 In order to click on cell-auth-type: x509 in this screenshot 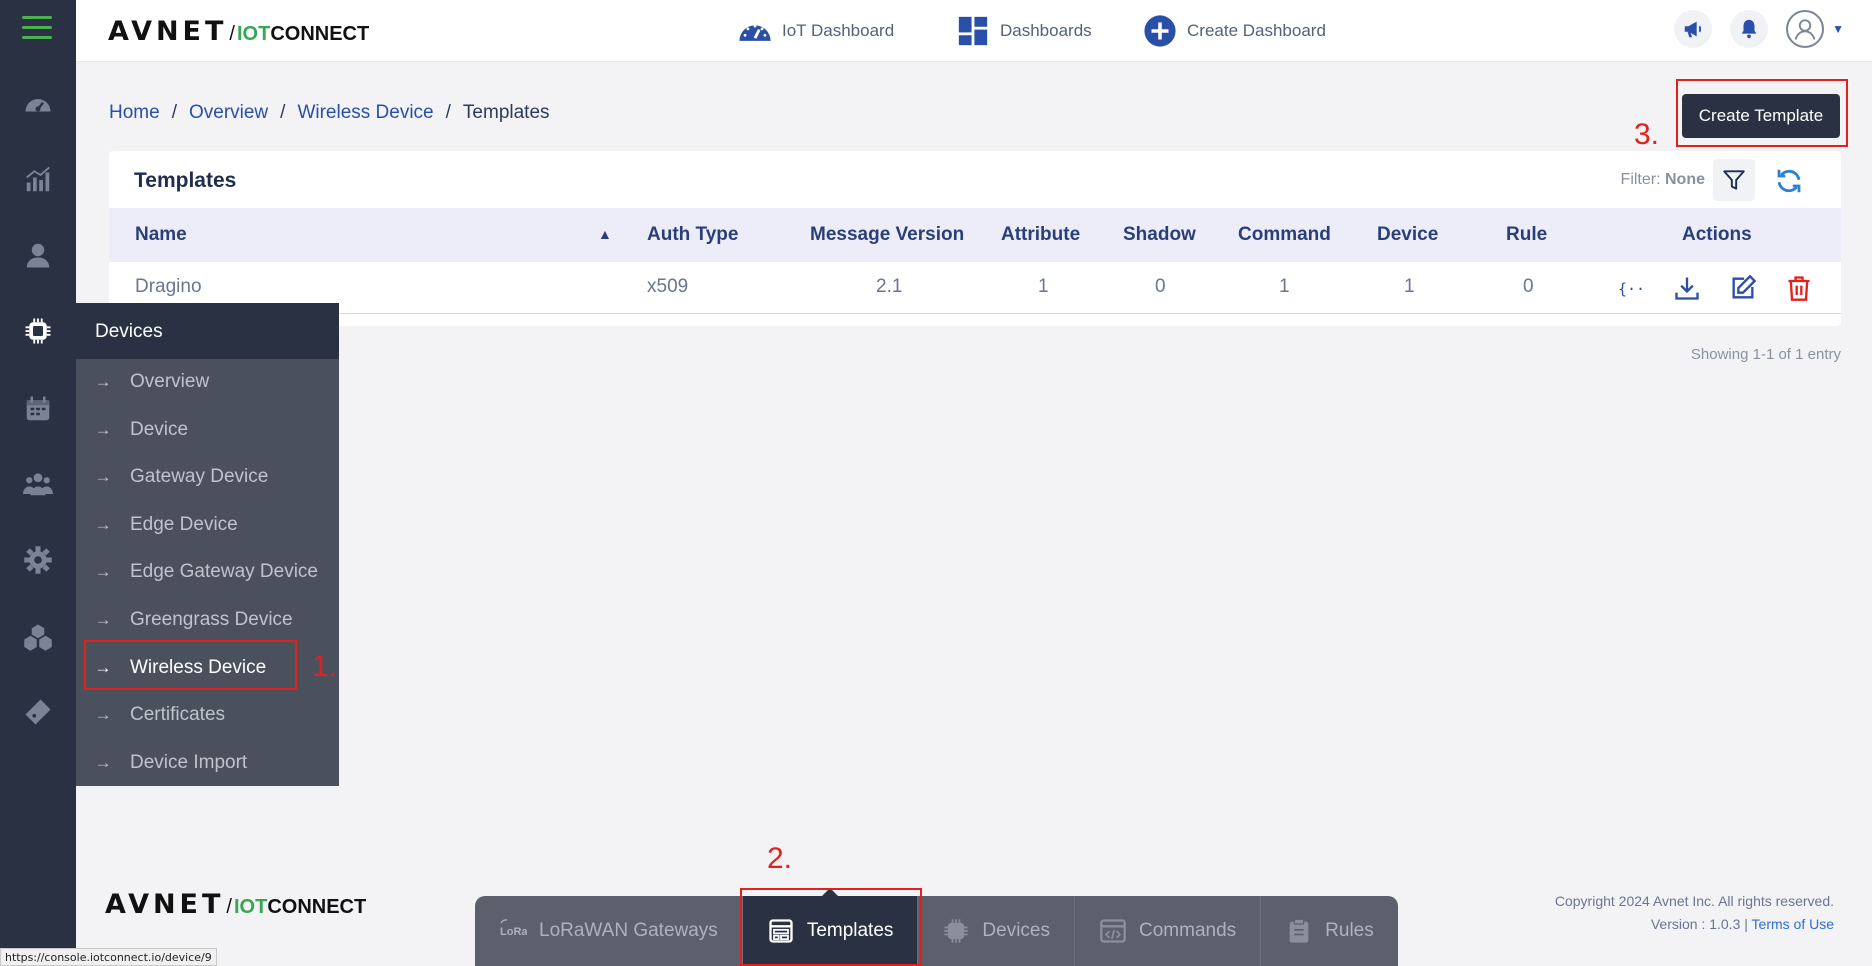, I will do `click(668, 286)`.